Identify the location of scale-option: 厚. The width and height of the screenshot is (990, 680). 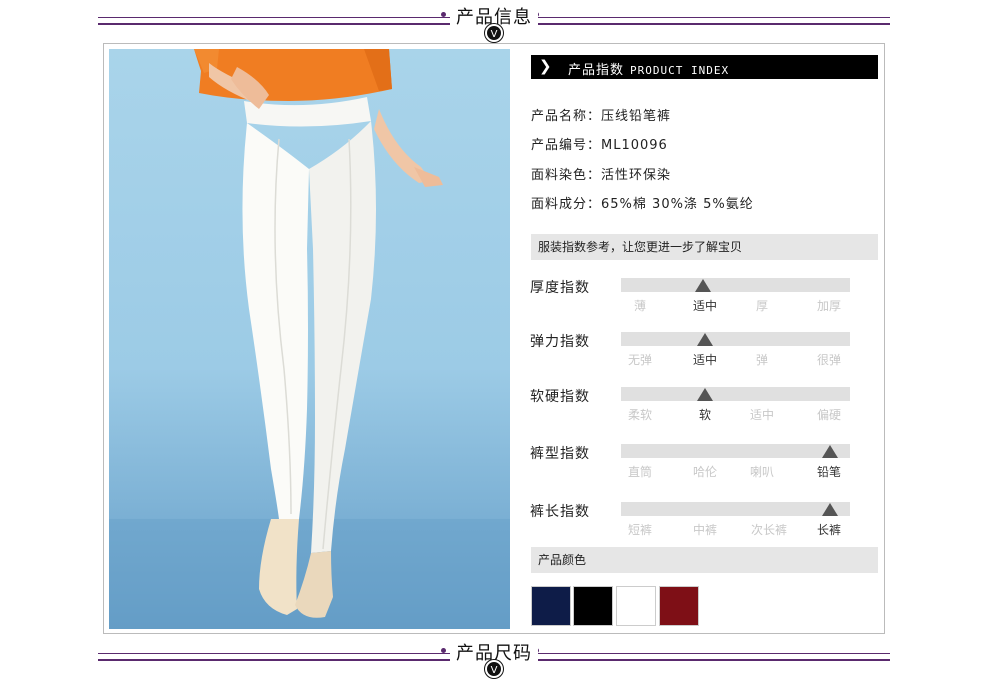
(762, 306).